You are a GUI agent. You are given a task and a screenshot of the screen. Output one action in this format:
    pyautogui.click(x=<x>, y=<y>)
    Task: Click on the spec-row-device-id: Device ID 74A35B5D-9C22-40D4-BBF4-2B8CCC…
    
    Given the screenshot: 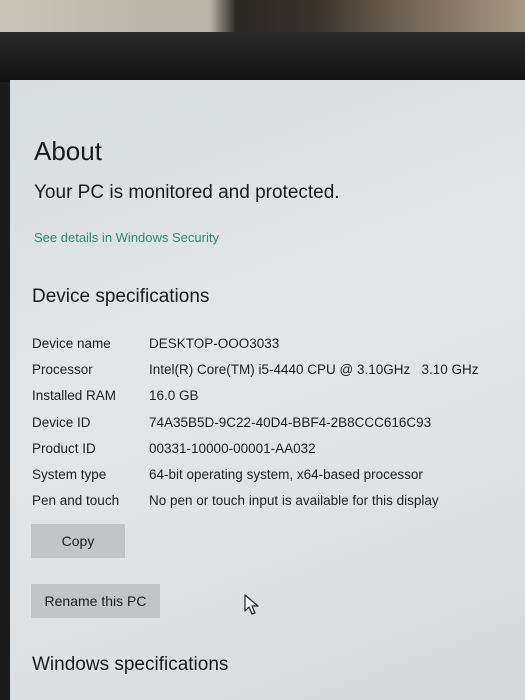 What is the action you would take?
    pyautogui.click(x=272, y=422)
    